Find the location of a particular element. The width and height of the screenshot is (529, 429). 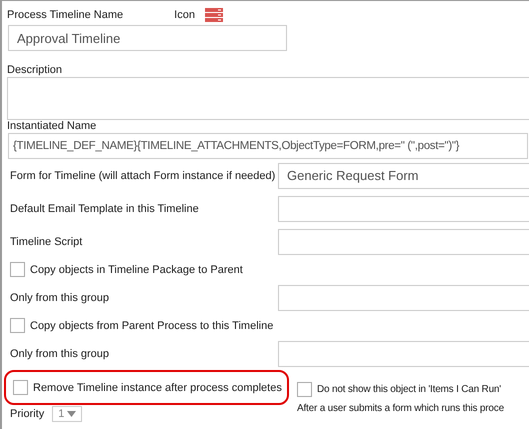

text-field: Generic Request Form is located at coordinates (403, 175).